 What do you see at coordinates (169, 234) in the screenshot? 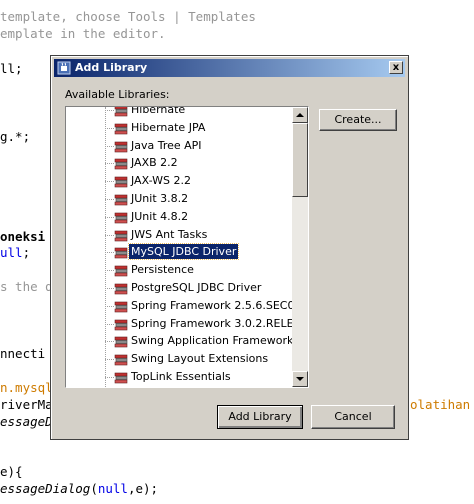
I see `library-item-label: JWS Ant Tasks` at bounding box center [169, 234].